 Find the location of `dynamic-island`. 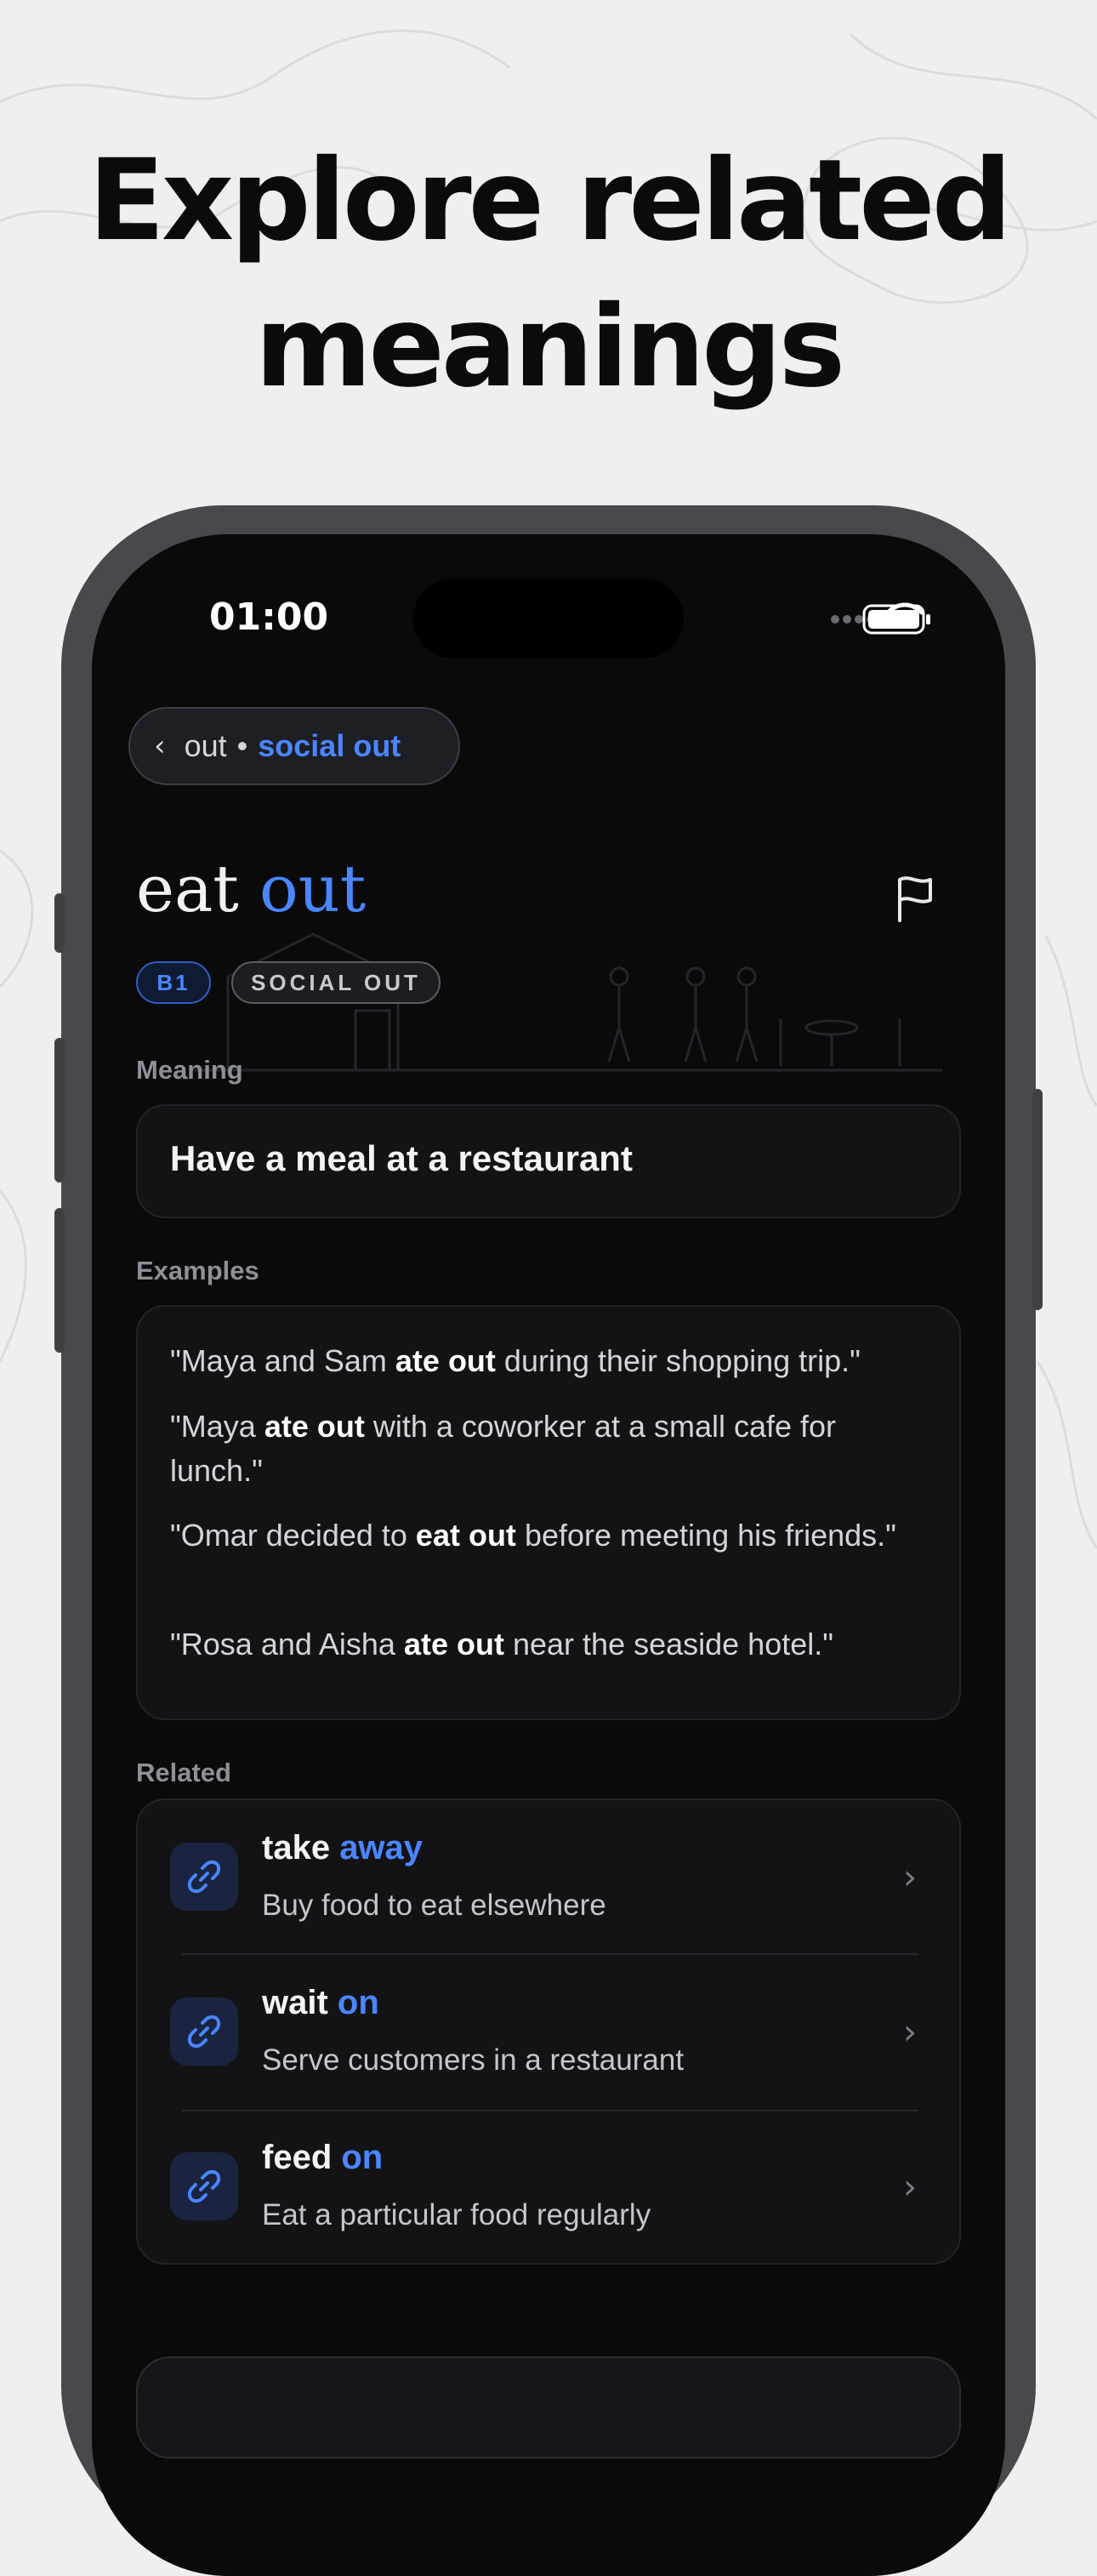

dynamic-island is located at coordinates (548, 618).